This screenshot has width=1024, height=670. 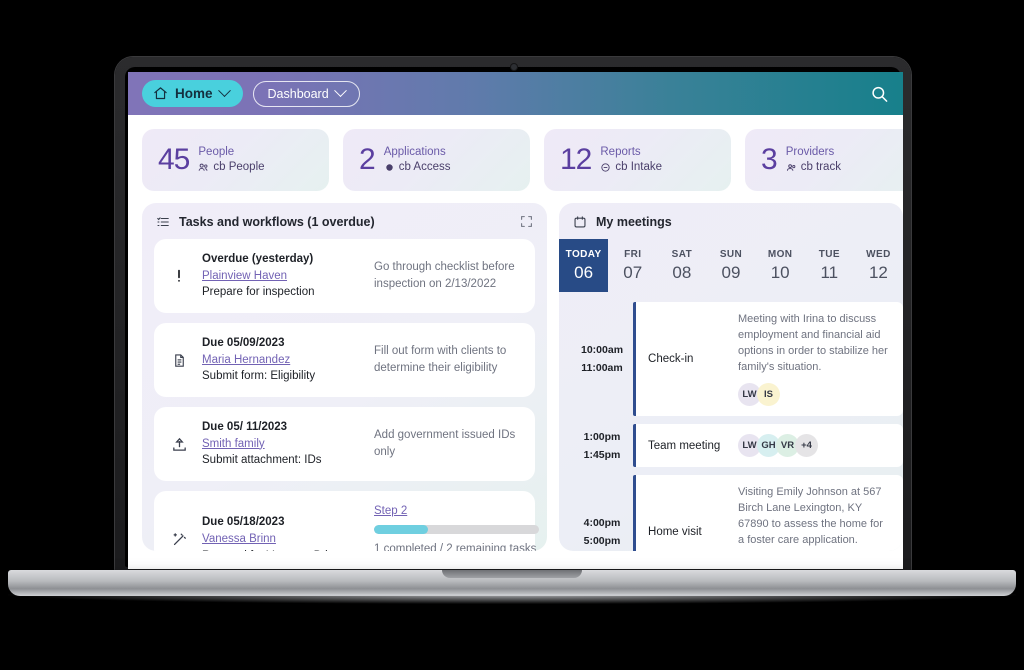 What do you see at coordinates (634, 222) in the screenshot?
I see `meetings-panel-title: My meetings` at bounding box center [634, 222].